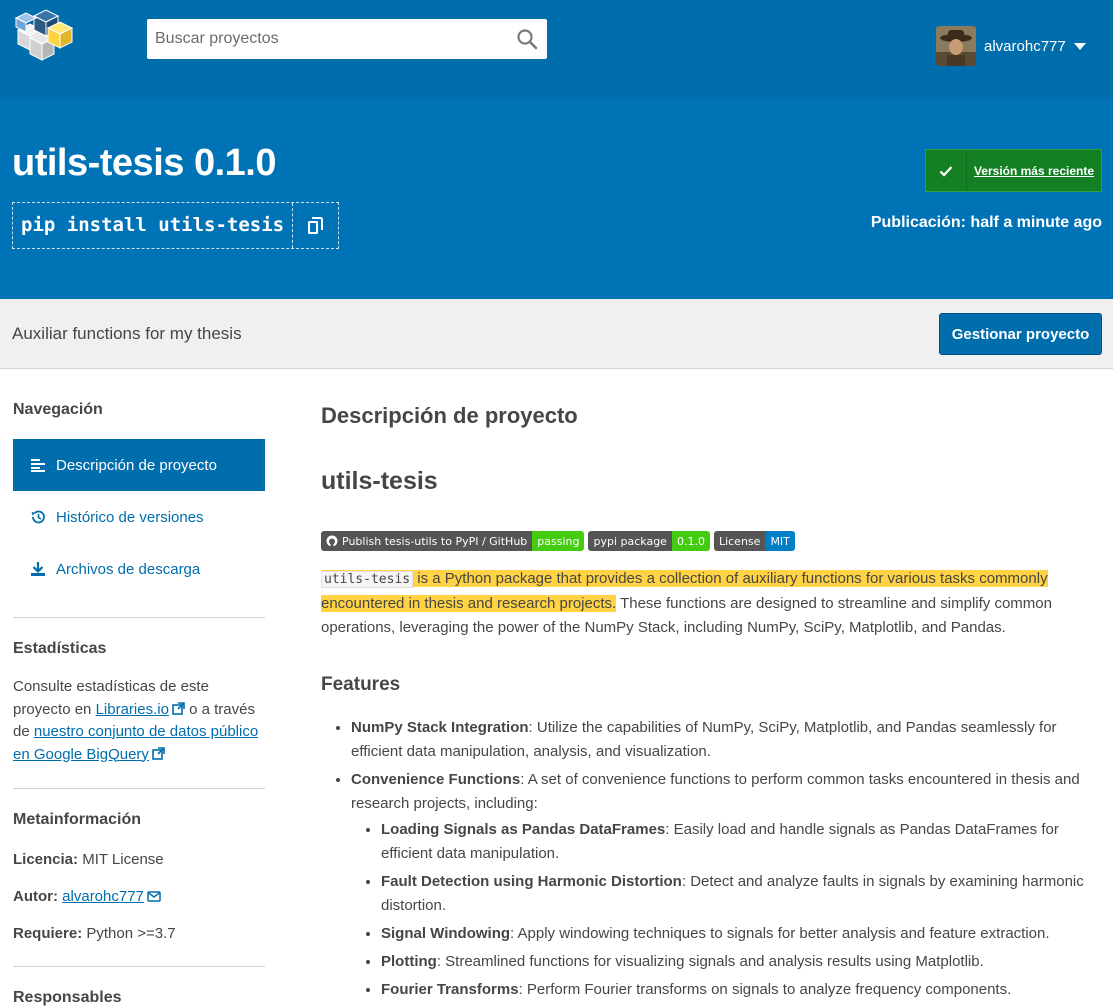 The image size is (1113, 1007). Describe the element at coordinates (630, 541) in the screenshot. I see `pypi-badge-label: pypi package` at that location.